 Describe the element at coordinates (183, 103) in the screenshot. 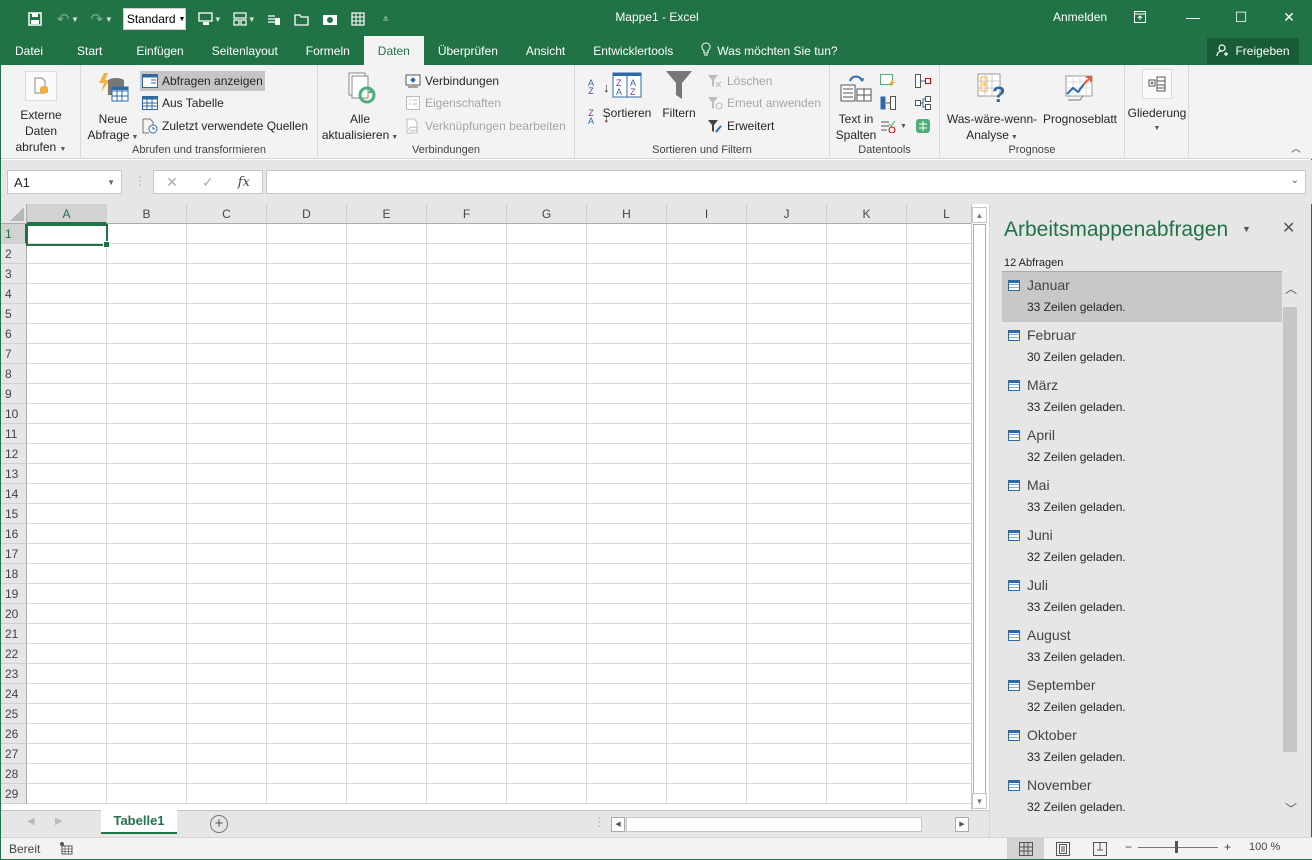

I see `aus-tabelle-button: Aus Tabelle` at that location.